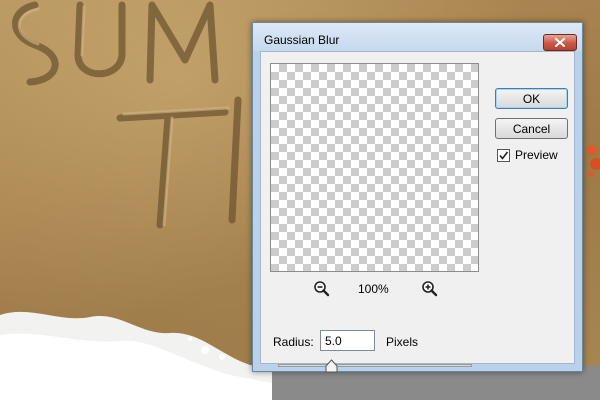 The width and height of the screenshot is (600, 400). I want to click on radius-label: Radius:, so click(293, 342).